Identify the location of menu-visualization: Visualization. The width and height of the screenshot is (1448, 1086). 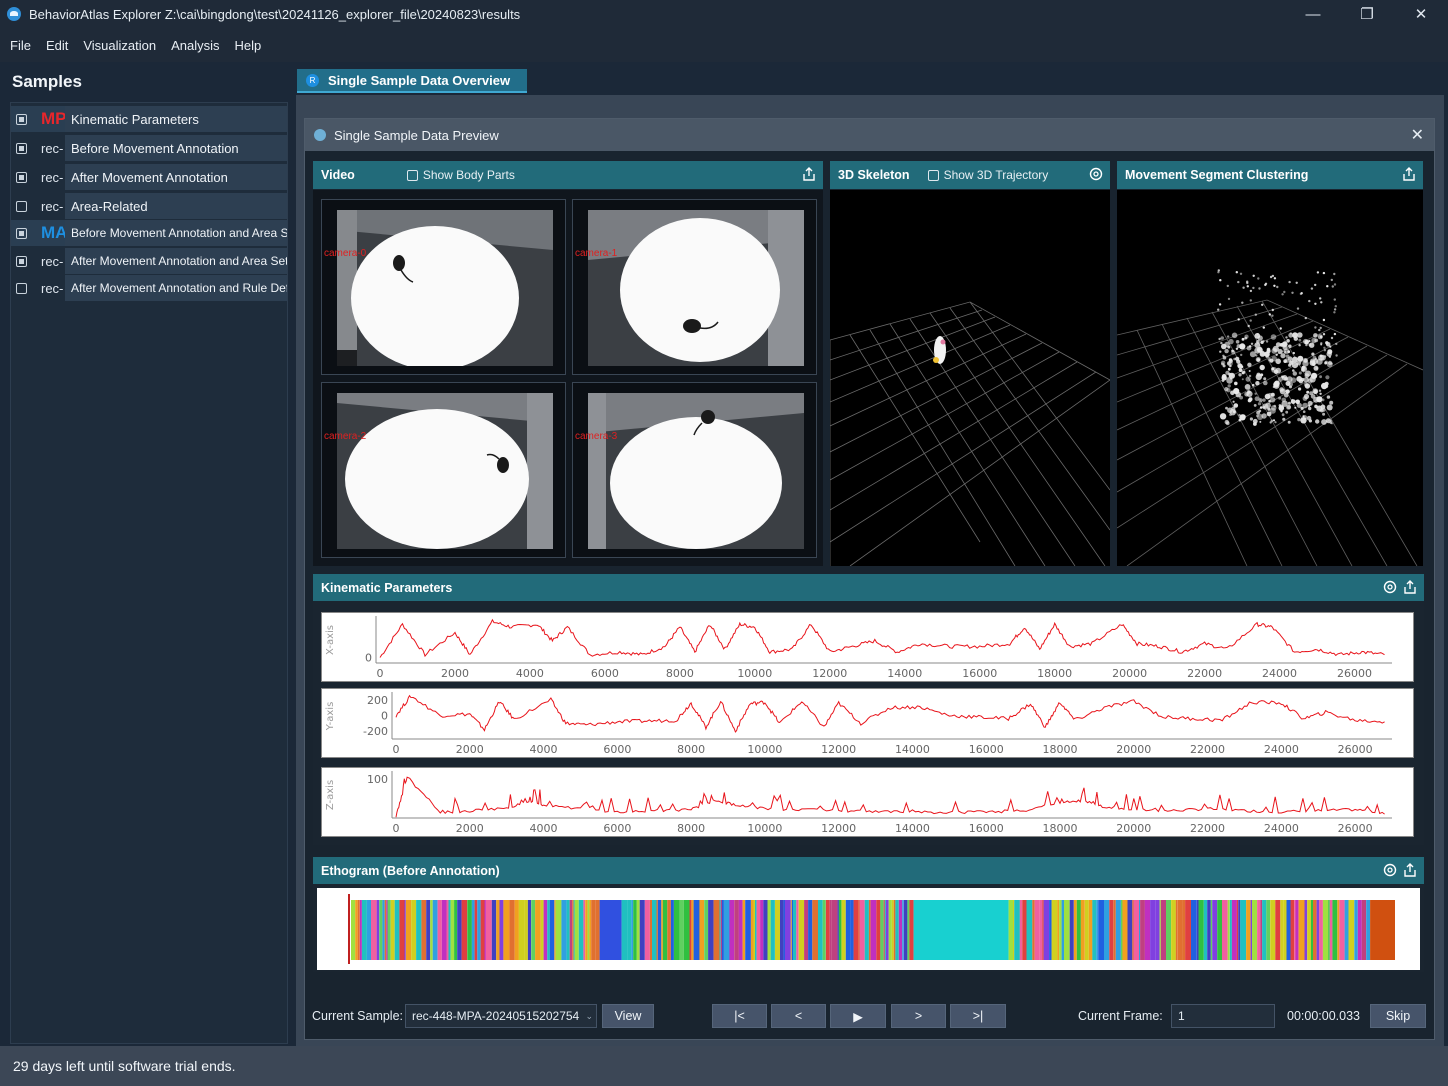
(119, 45).